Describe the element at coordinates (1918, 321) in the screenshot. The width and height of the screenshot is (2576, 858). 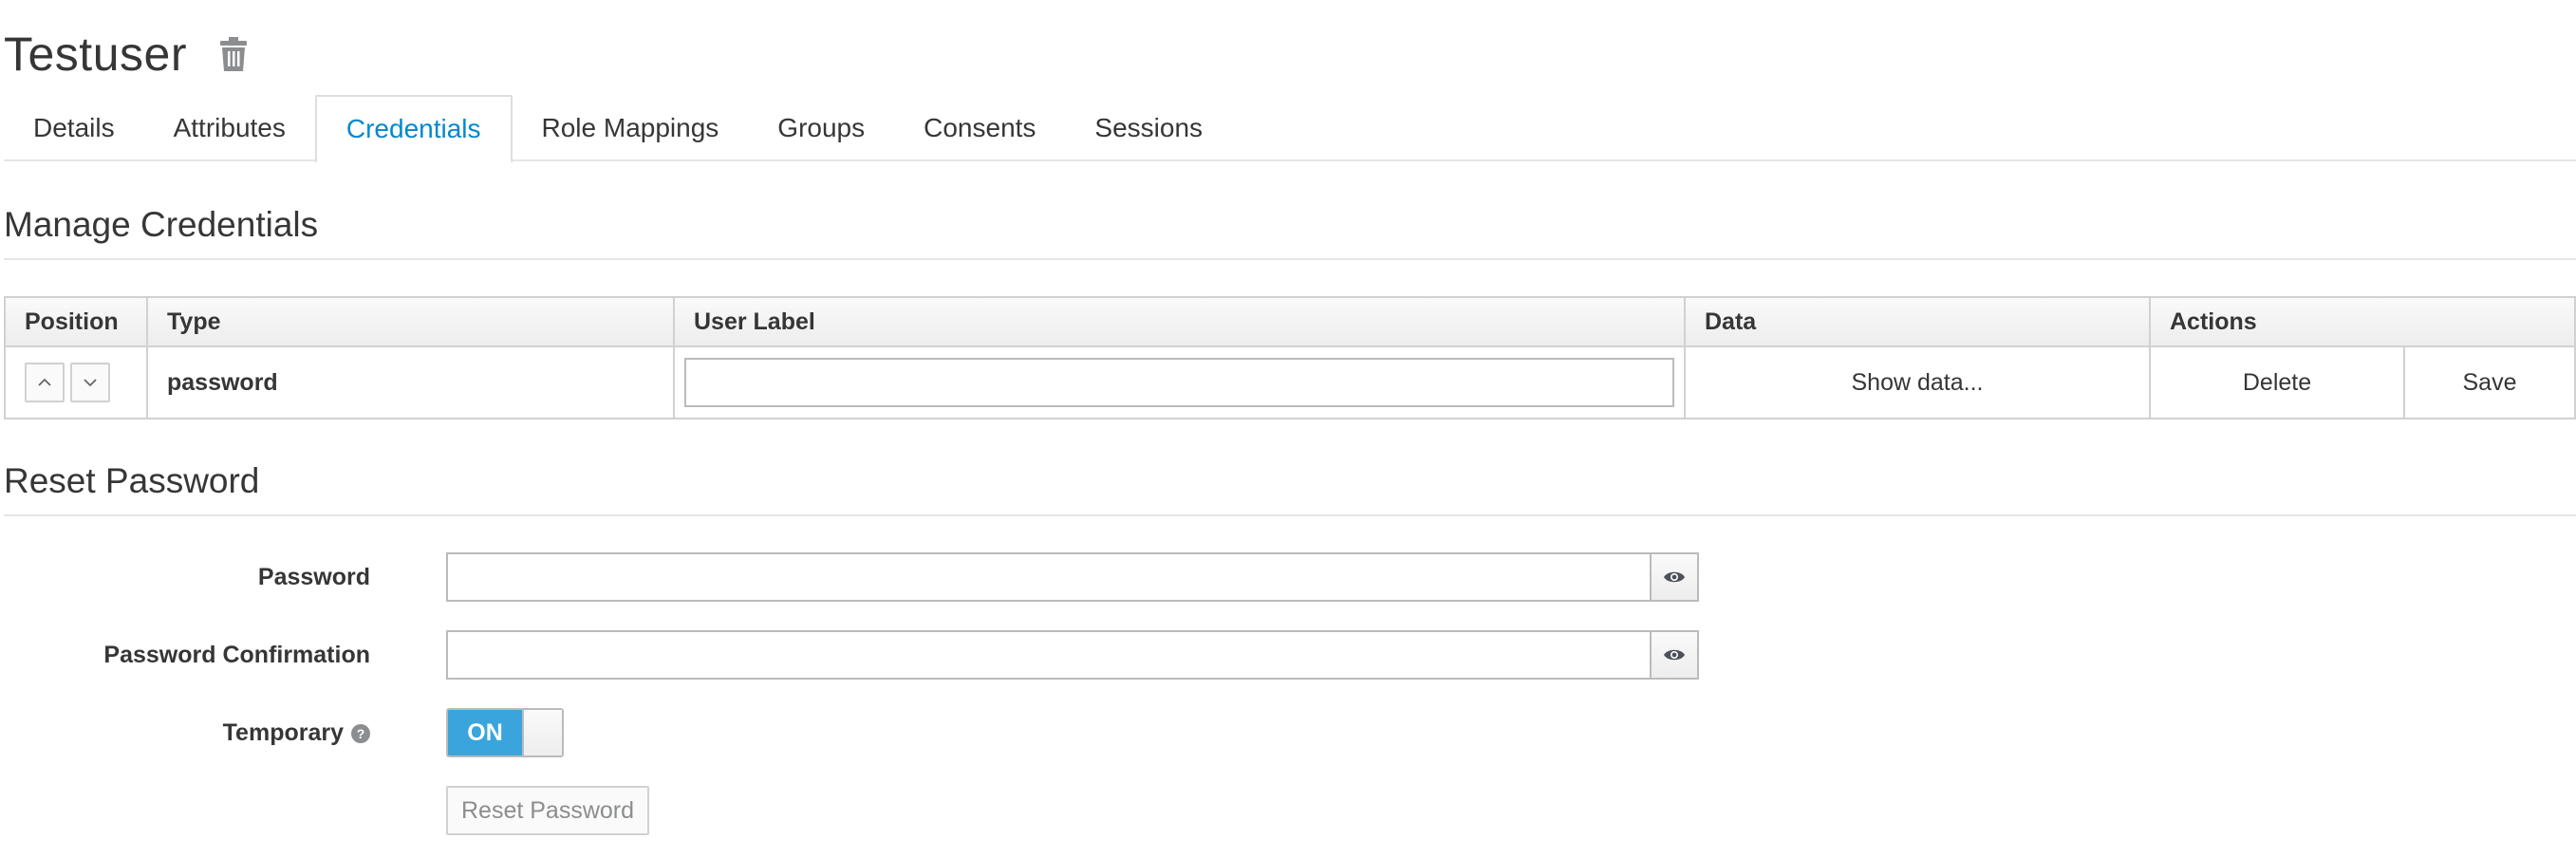
I see `column-header-data: Data` at that location.